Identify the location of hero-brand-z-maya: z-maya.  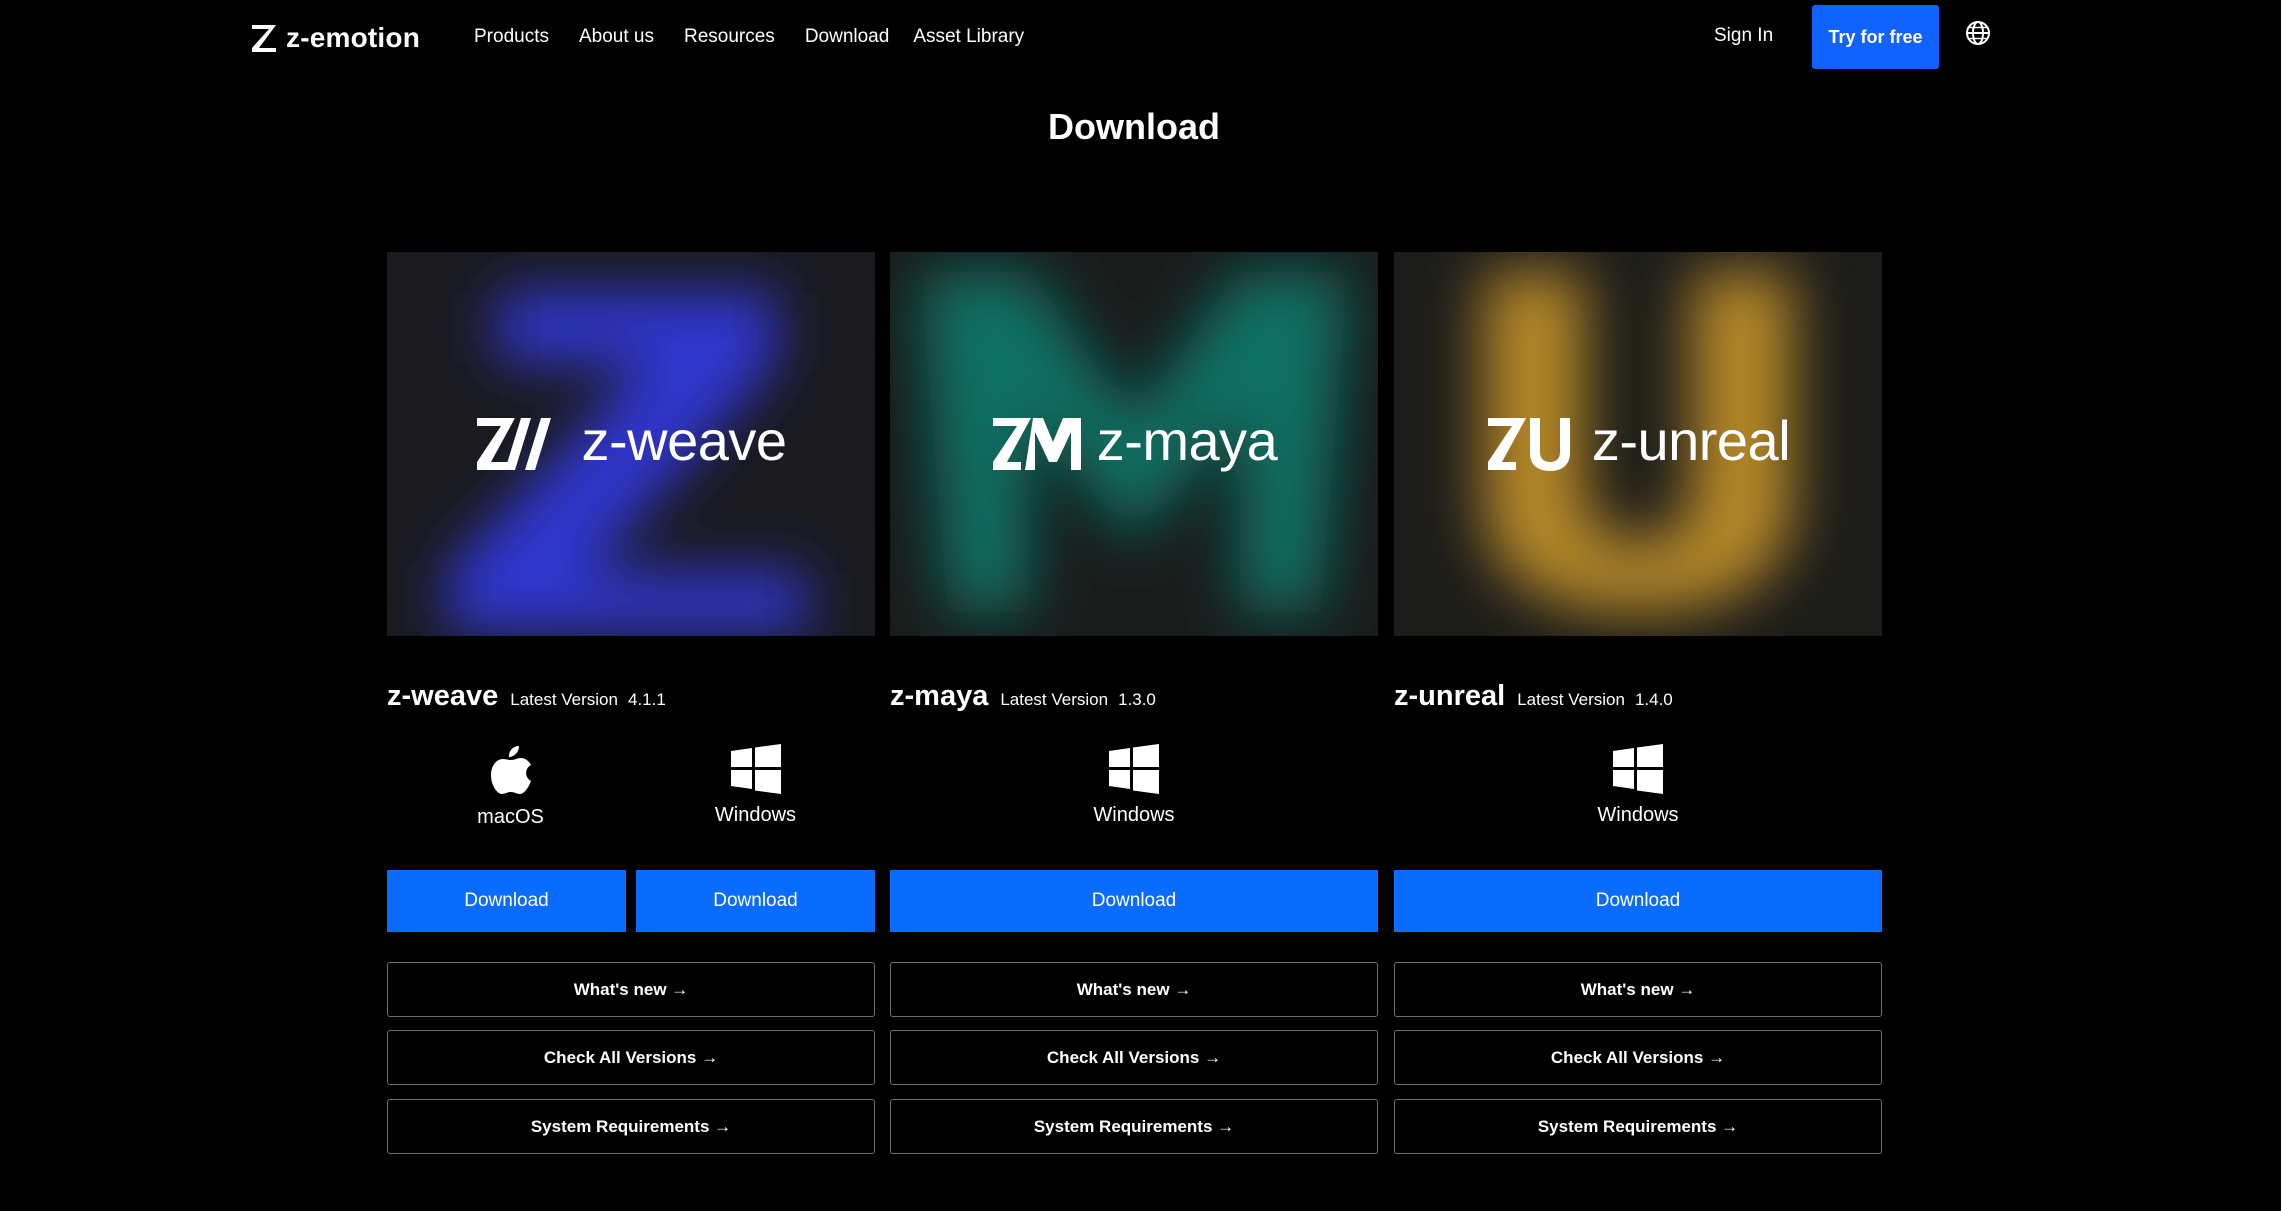
(1134, 444).